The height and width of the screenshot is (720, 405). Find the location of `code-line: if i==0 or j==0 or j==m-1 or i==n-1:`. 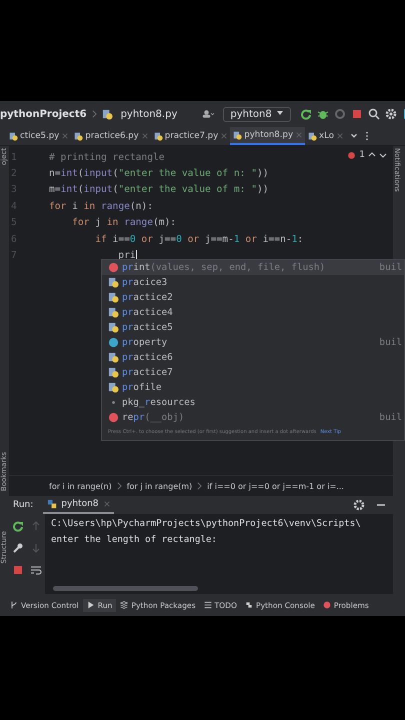

code-line: if i==0 or j==0 or j==m-1 or i==n-1: is located at coordinates (199, 239).